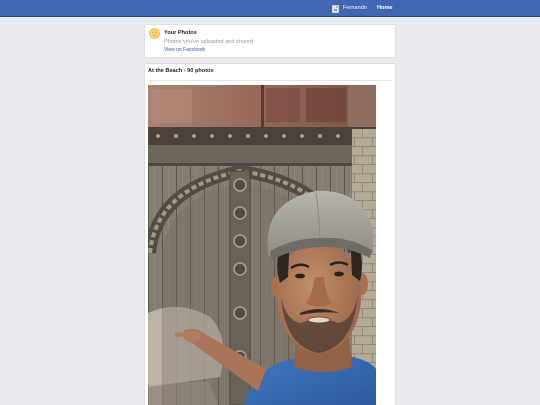  What do you see at coordinates (319, 320) in the screenshot?
I see `photo-person-mouth` at bounding box center [319, 320].